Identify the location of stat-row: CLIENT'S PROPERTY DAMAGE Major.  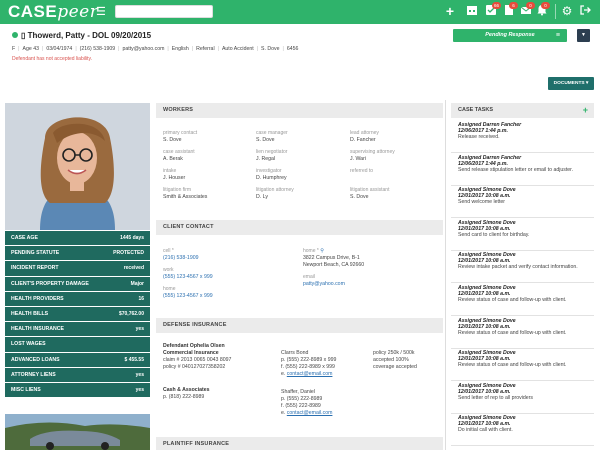
(77, 284).